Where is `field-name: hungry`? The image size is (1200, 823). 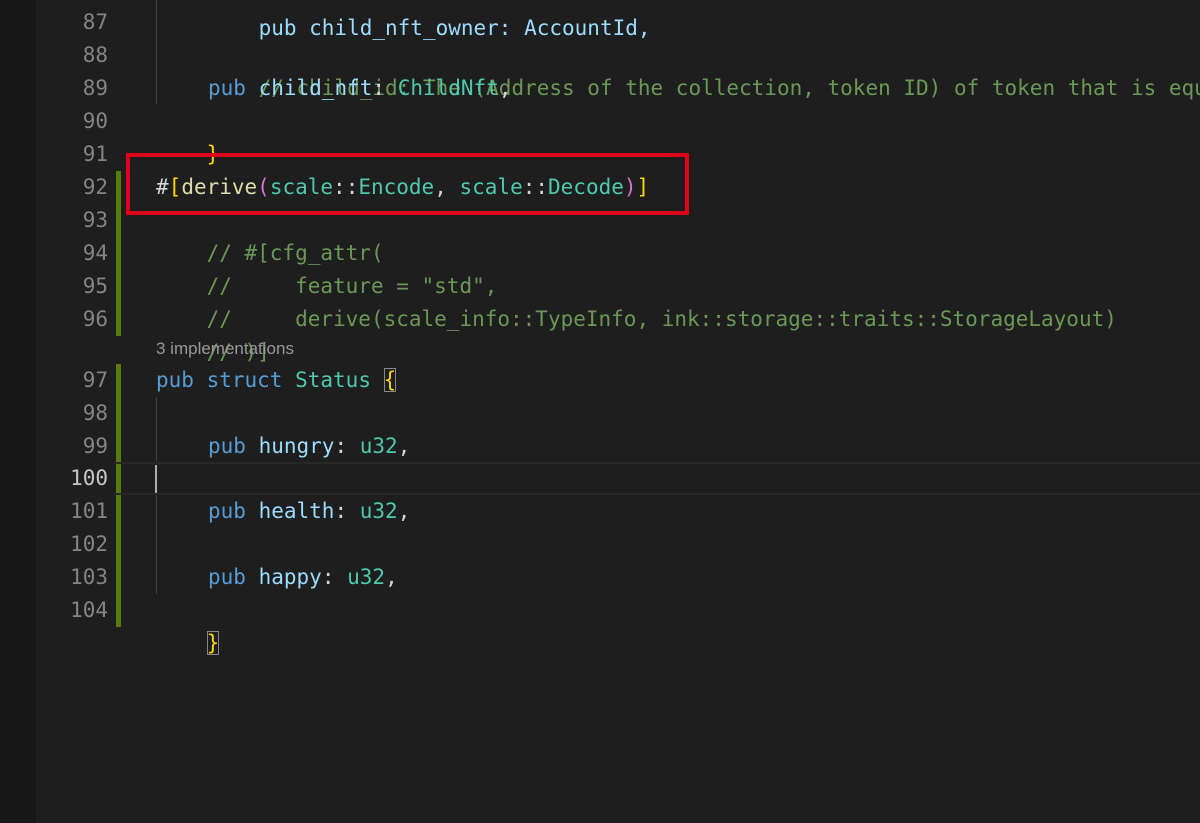 field-name: hungry is located at coordinates (296, 446).